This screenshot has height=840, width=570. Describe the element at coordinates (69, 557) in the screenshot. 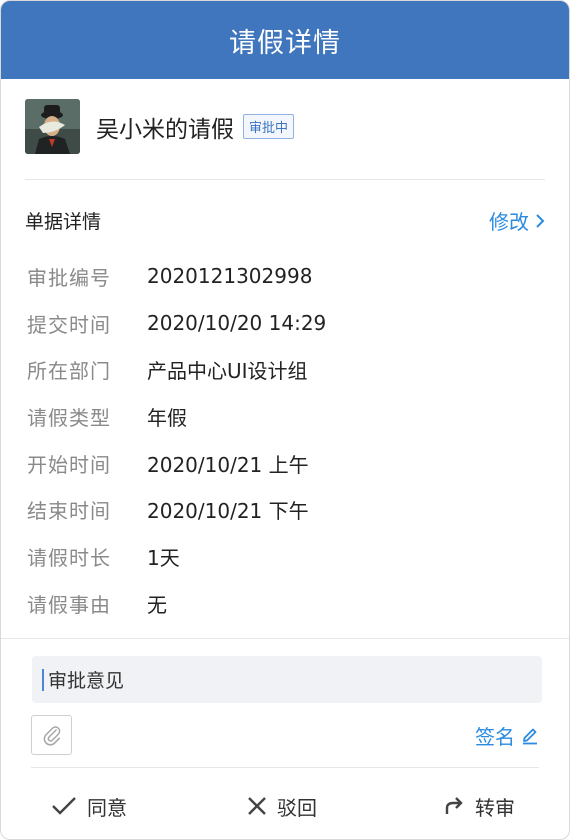

I see `detail-label: 请假时长` at that location.